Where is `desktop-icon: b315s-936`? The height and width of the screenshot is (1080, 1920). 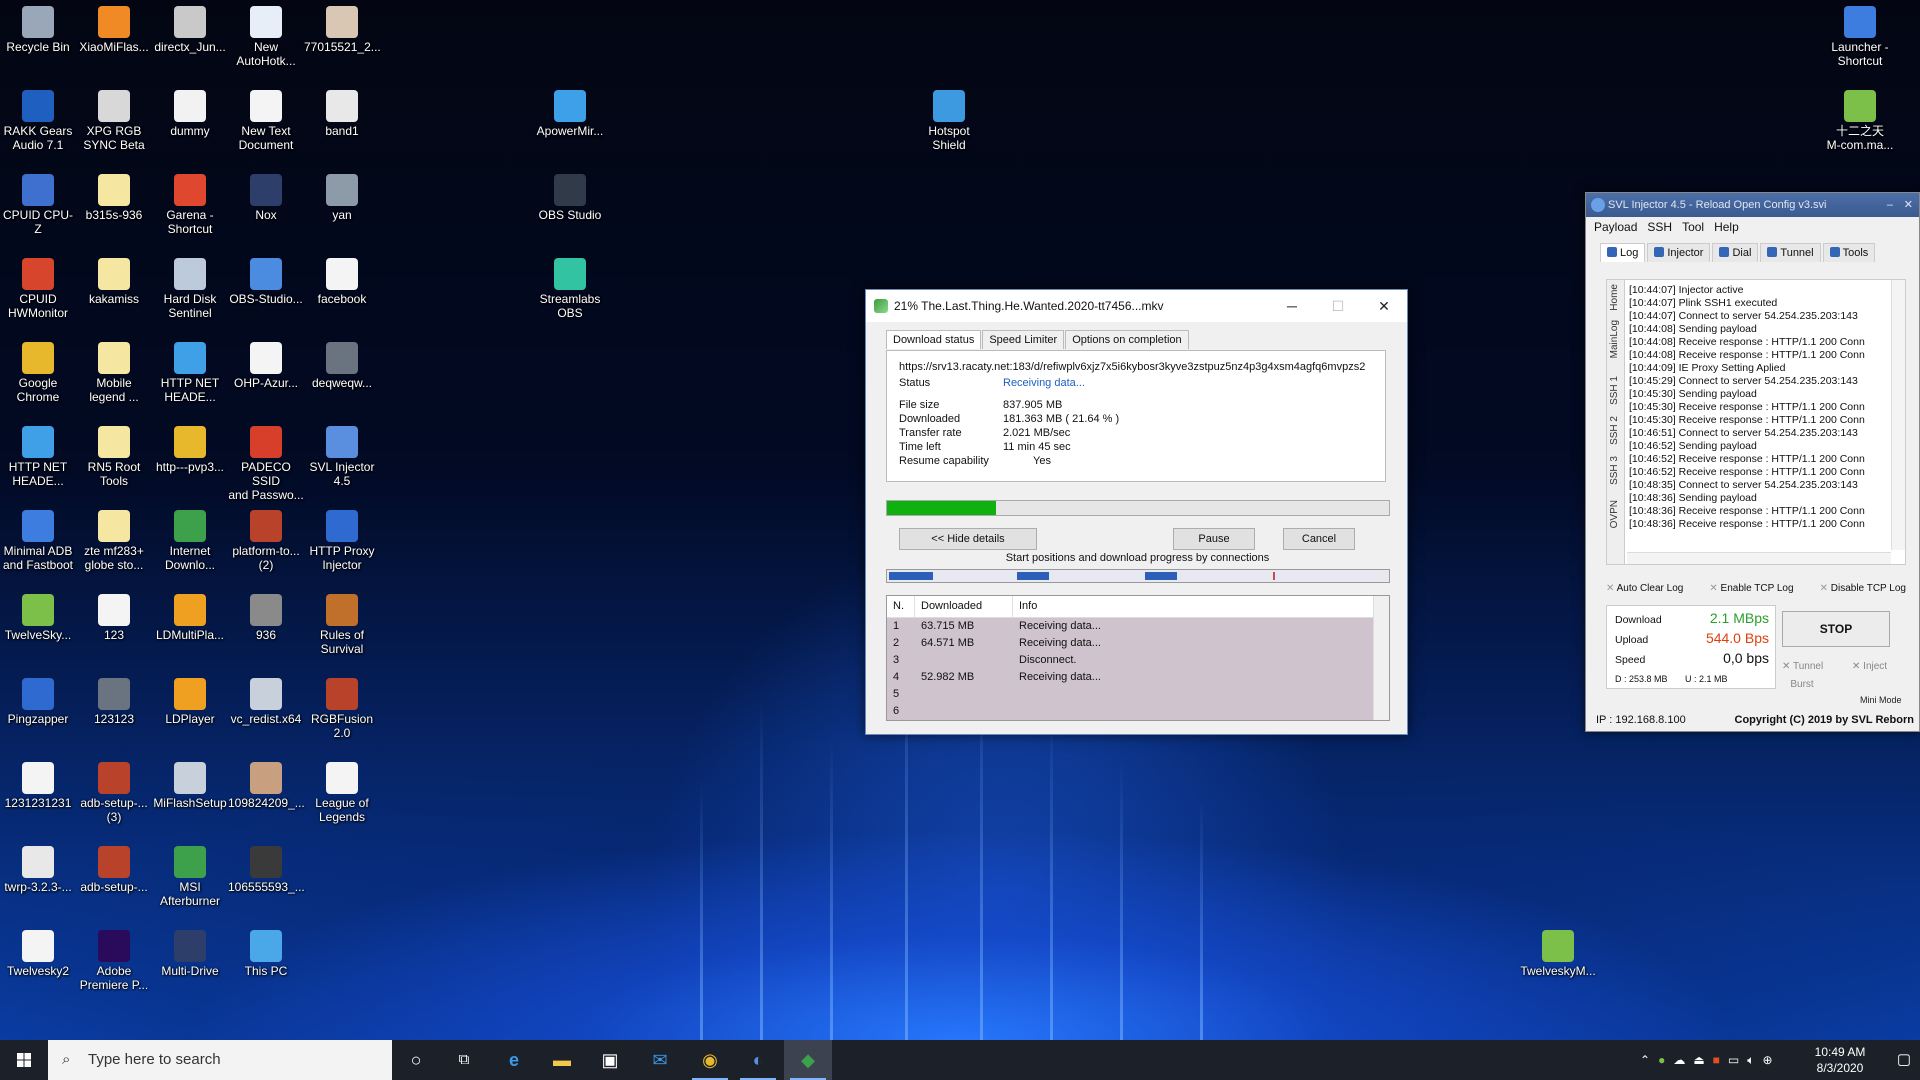 desktop-icon: b315s-936 is located at coordinates (114, 198).